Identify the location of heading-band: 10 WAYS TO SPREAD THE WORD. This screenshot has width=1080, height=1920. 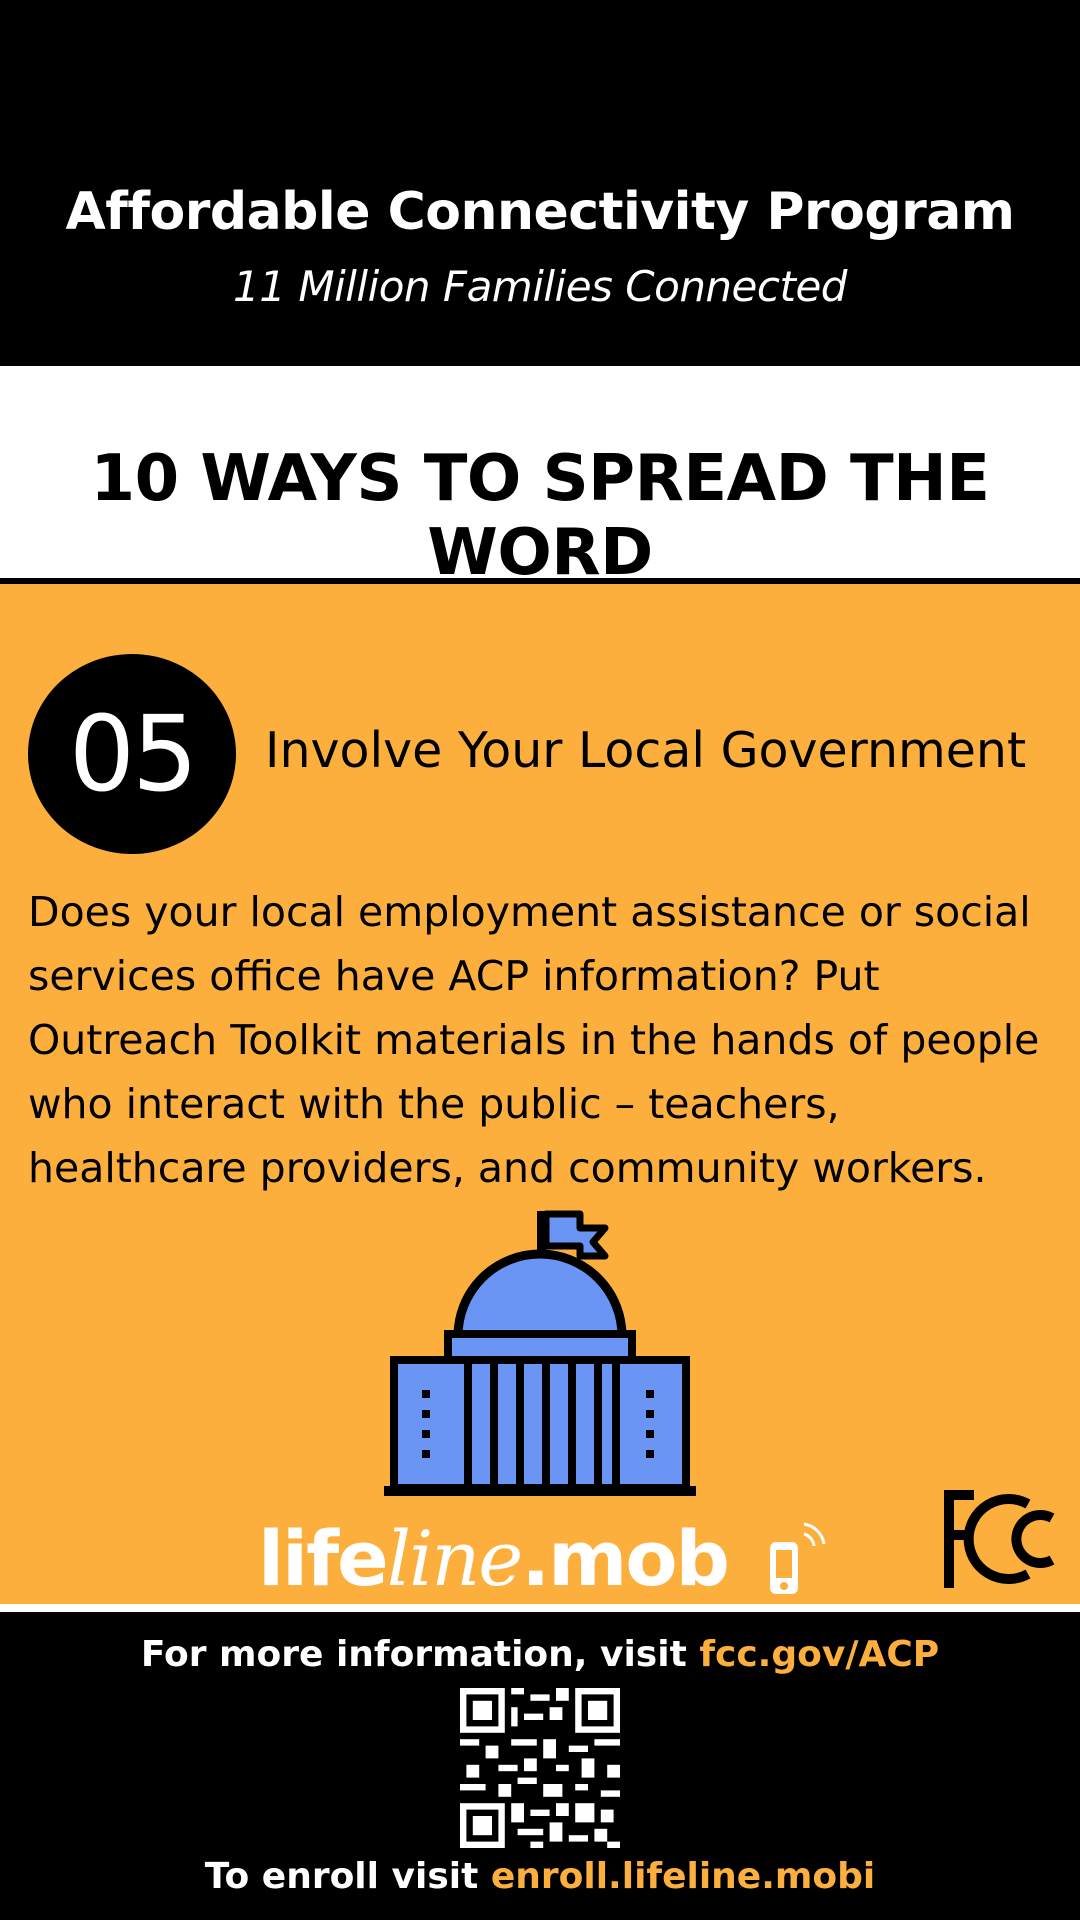
(540, 478).